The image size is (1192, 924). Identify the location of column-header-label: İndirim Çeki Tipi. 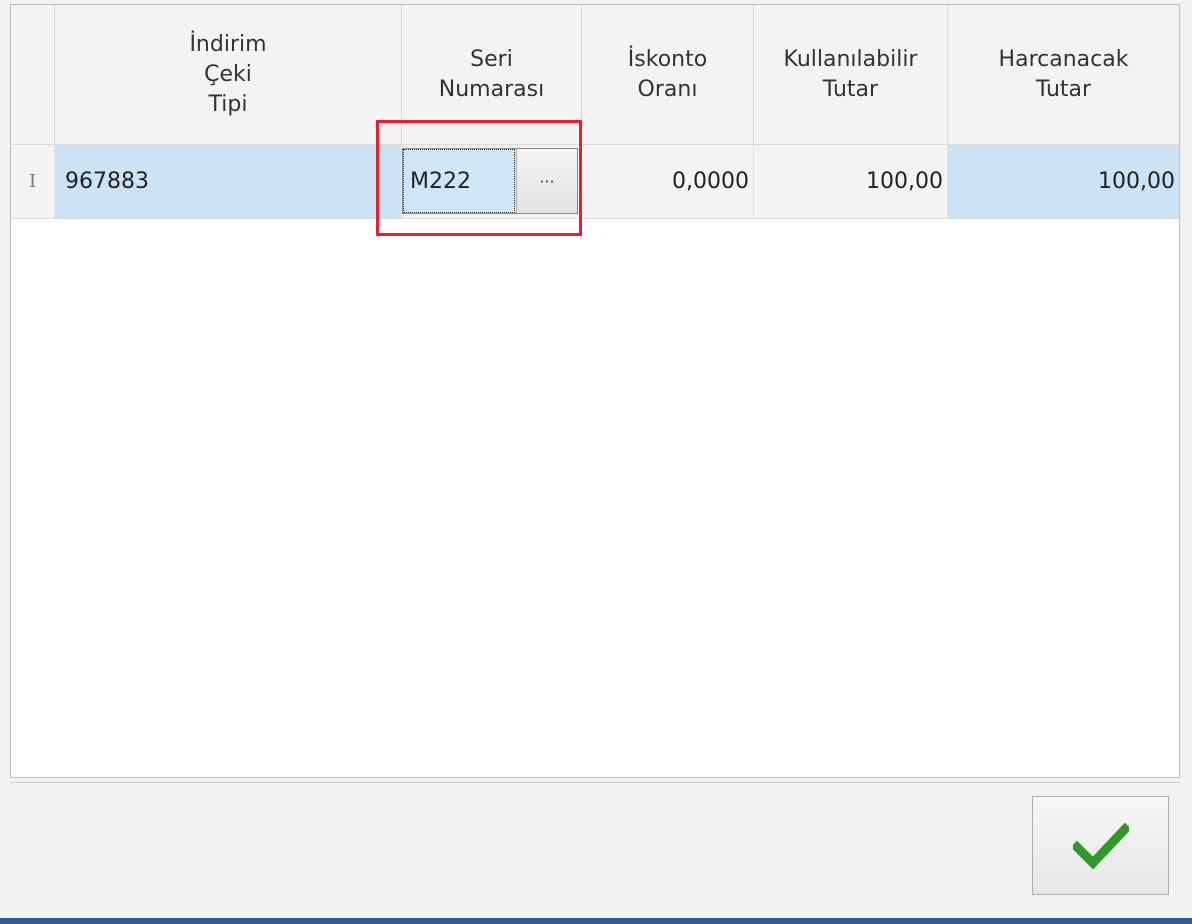
(228, 74).